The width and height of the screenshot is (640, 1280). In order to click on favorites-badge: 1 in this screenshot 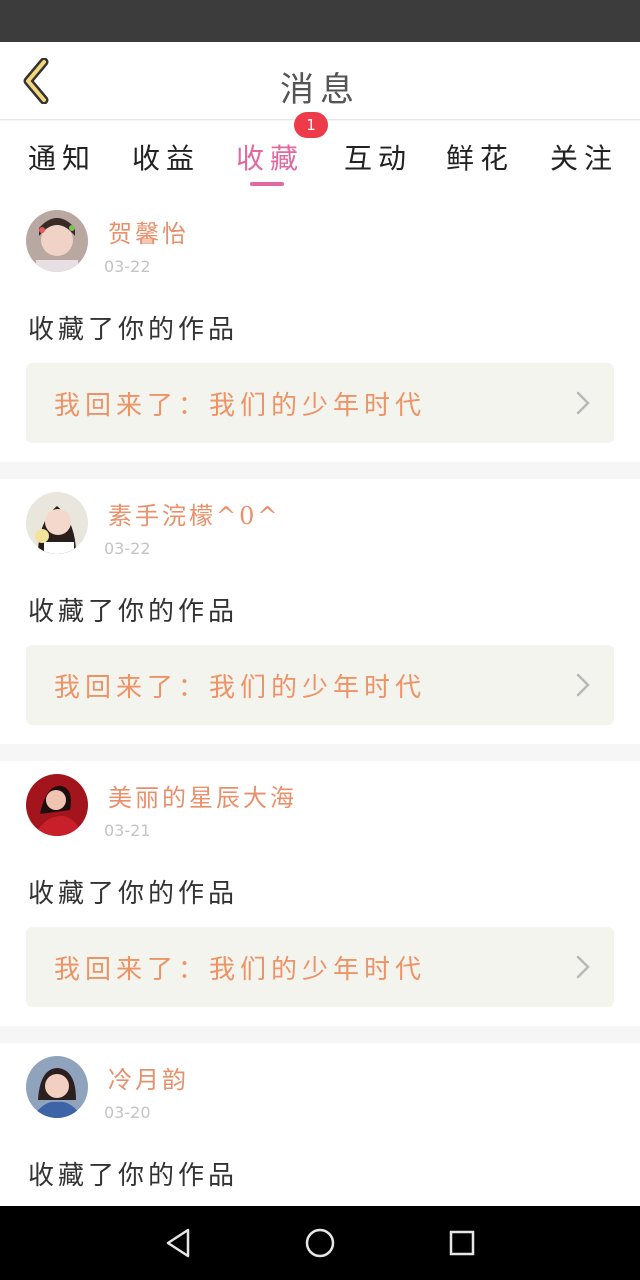, I will do `click(311, 125)`.